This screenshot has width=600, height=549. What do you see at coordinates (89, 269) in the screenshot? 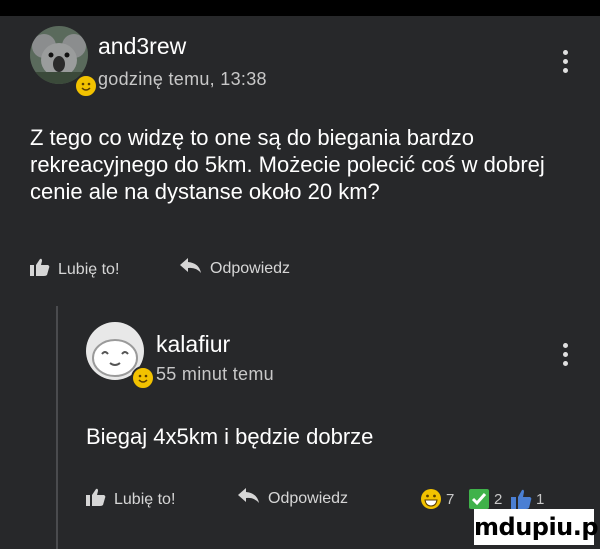
I see `post-like-label: Lubię to!` at bounding box center [89, 269].